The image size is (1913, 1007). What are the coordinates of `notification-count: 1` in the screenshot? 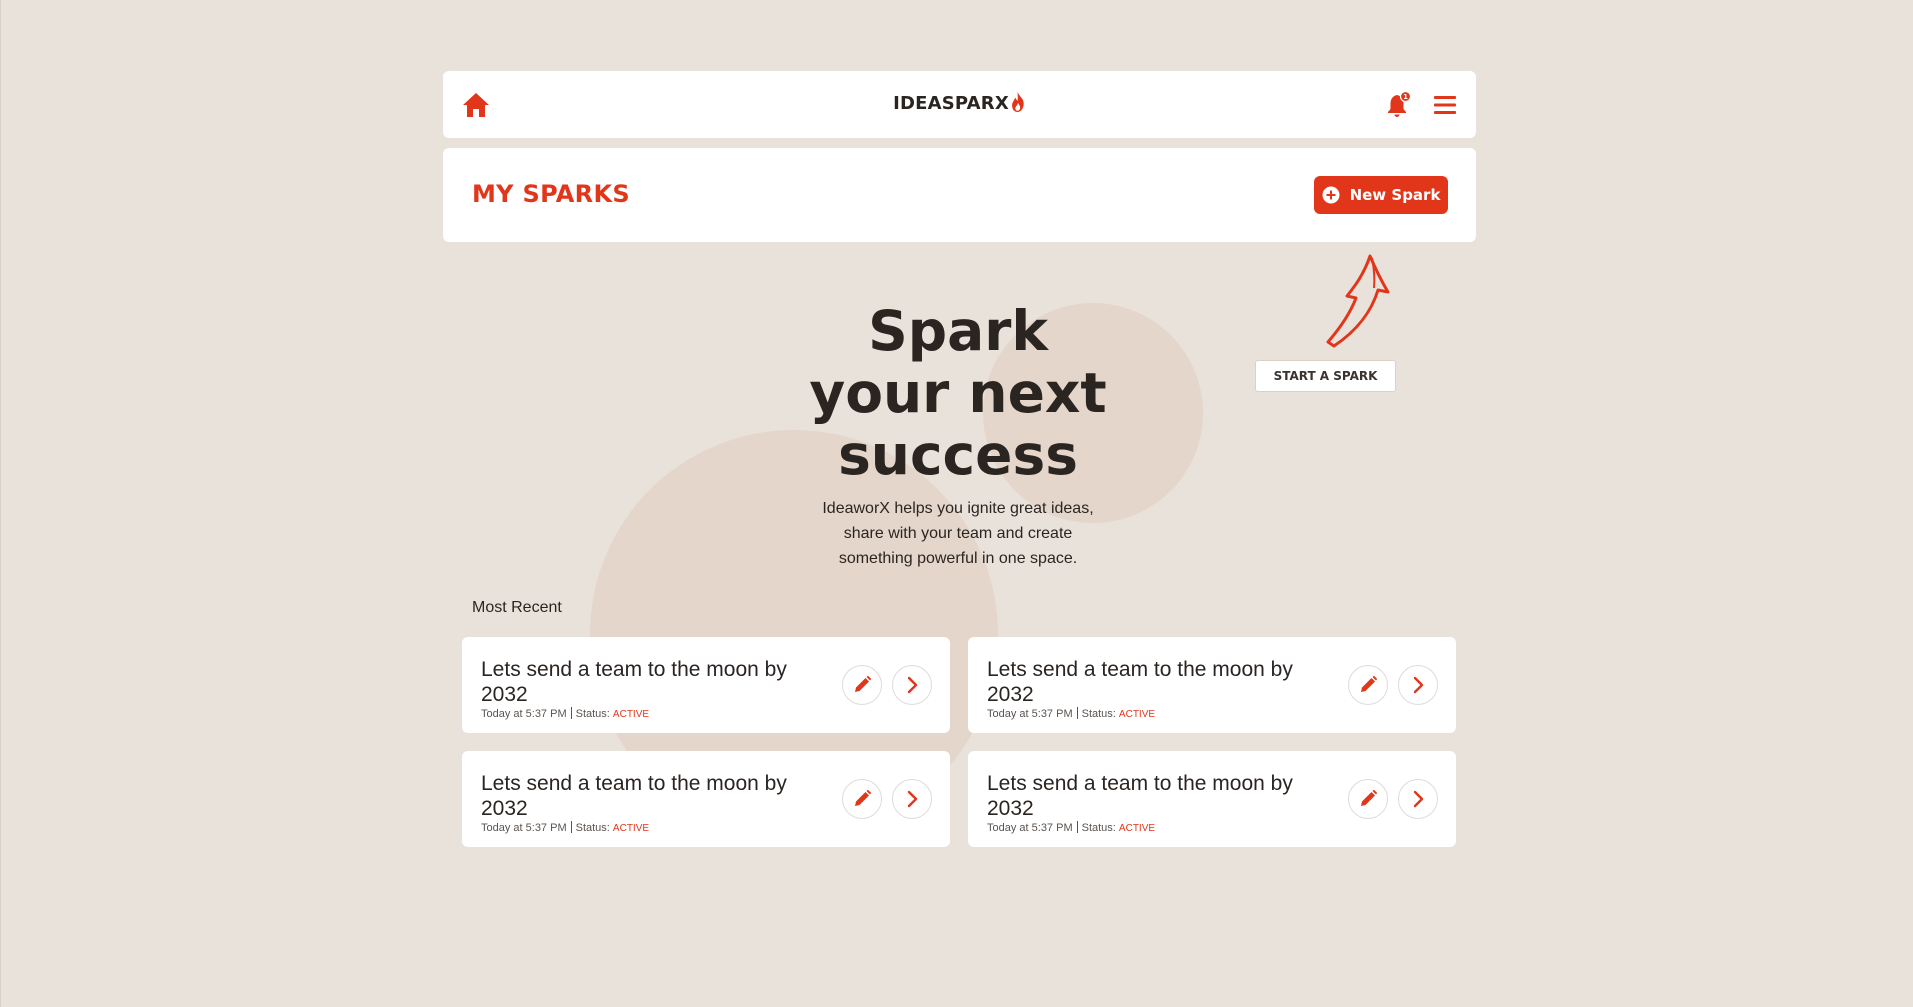 It's located at (1405, 97).